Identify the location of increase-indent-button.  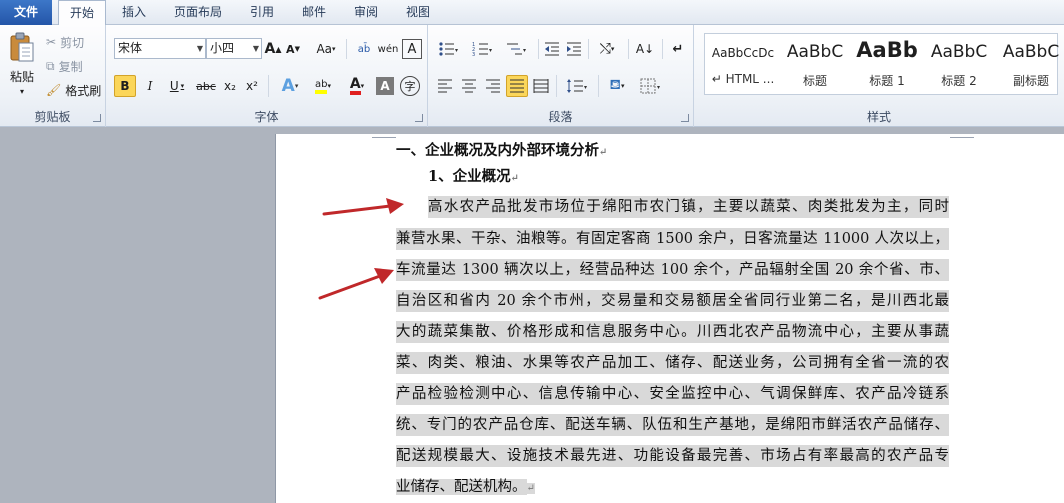
(574, 49).